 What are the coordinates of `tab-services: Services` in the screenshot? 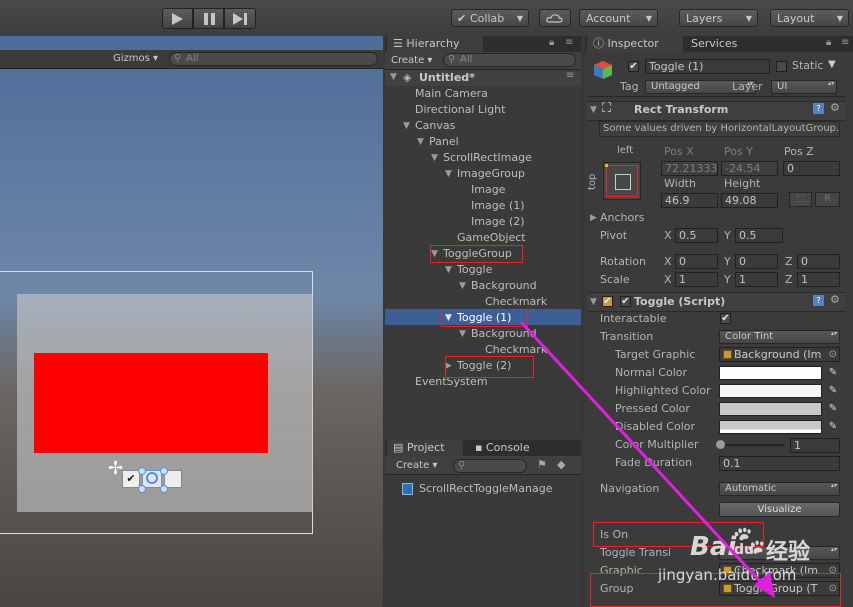 It's located at (730, 44).